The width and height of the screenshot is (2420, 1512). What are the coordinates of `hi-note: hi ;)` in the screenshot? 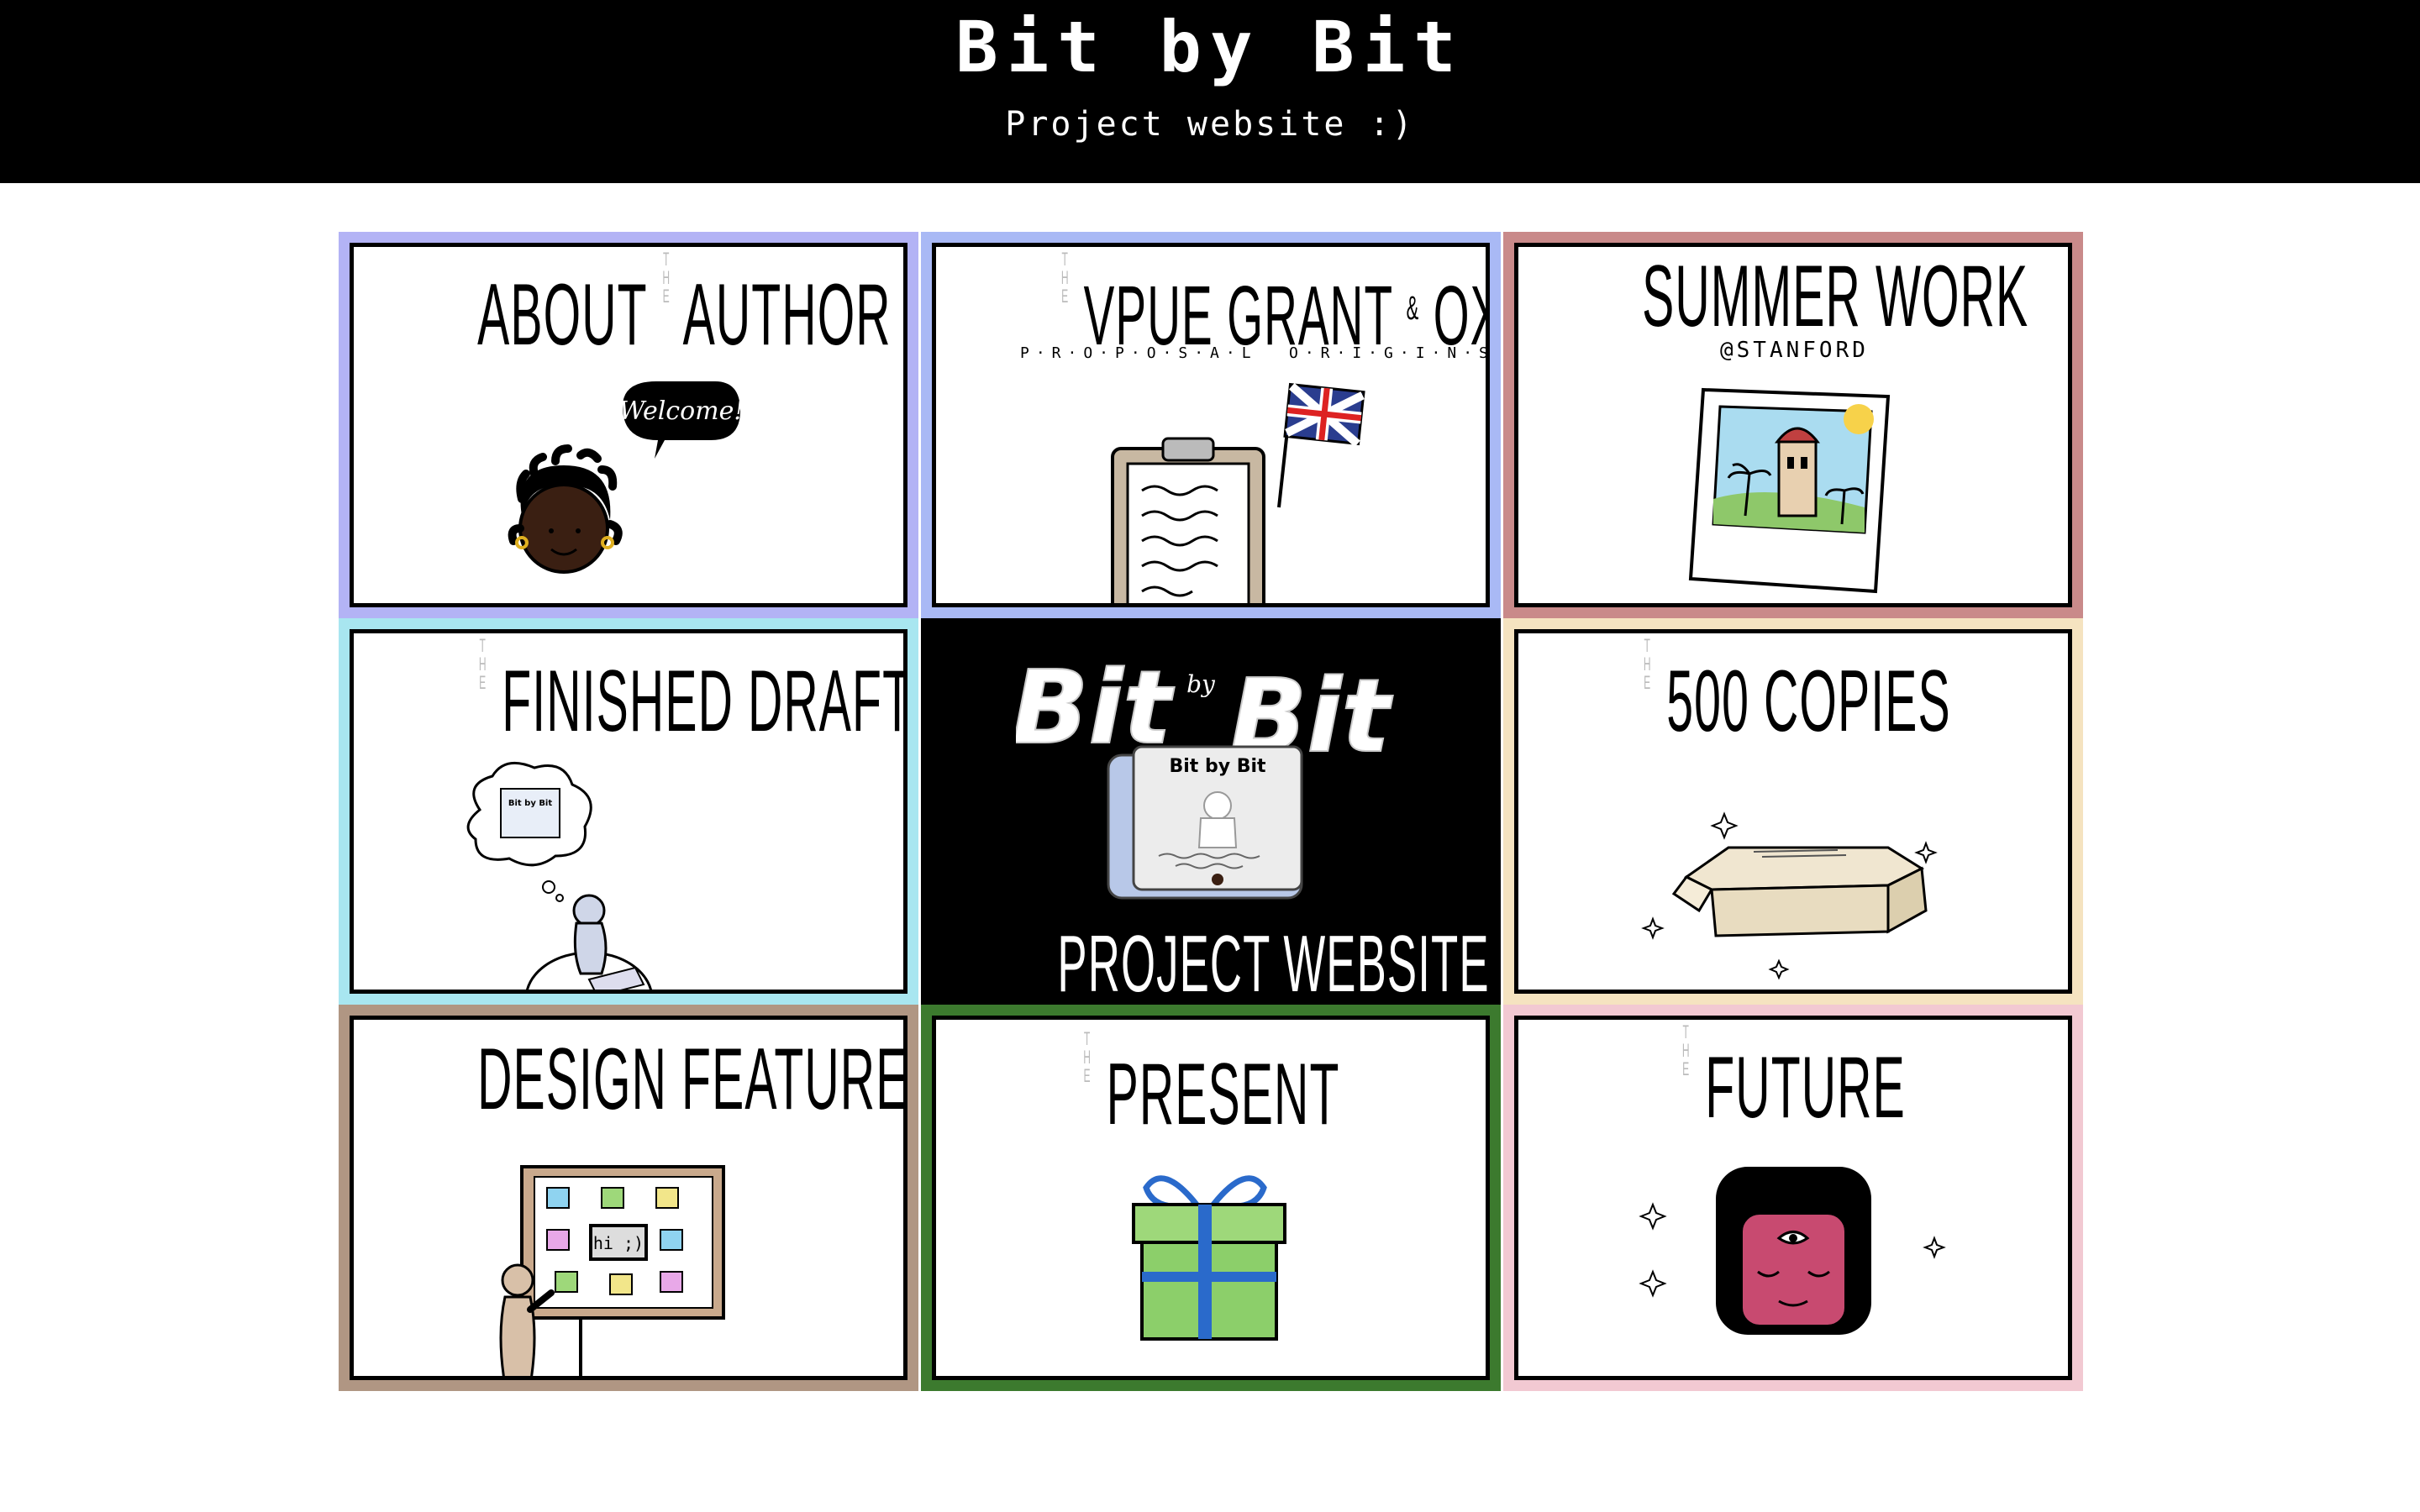 It's located at (618, 1243).